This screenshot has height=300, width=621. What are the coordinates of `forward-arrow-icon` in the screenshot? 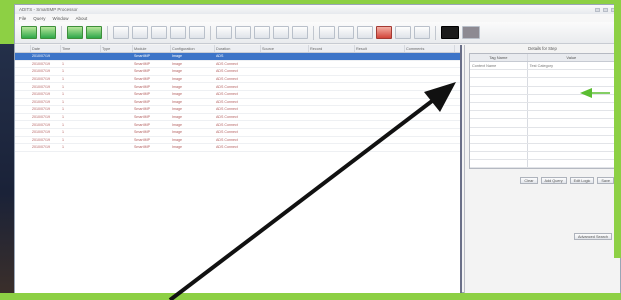 It's located at (48, 32).